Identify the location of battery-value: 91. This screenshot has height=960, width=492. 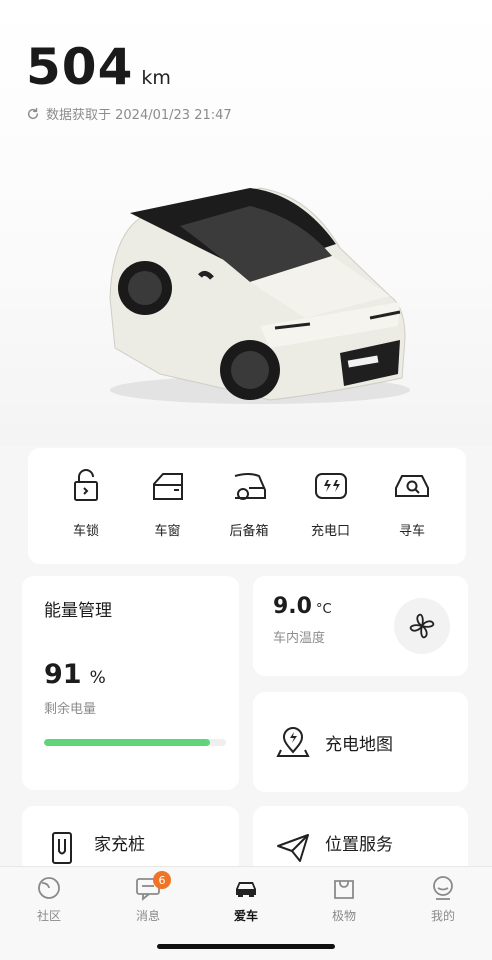
(63, 674).